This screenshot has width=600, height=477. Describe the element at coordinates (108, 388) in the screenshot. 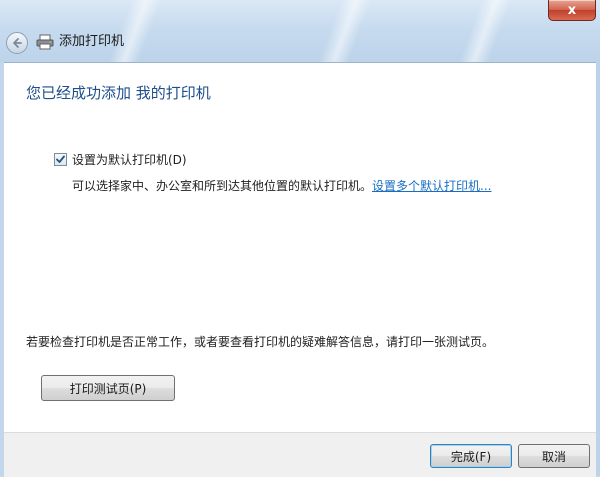

I see `print-test-page-button: 打印测试页(P)` at that location.